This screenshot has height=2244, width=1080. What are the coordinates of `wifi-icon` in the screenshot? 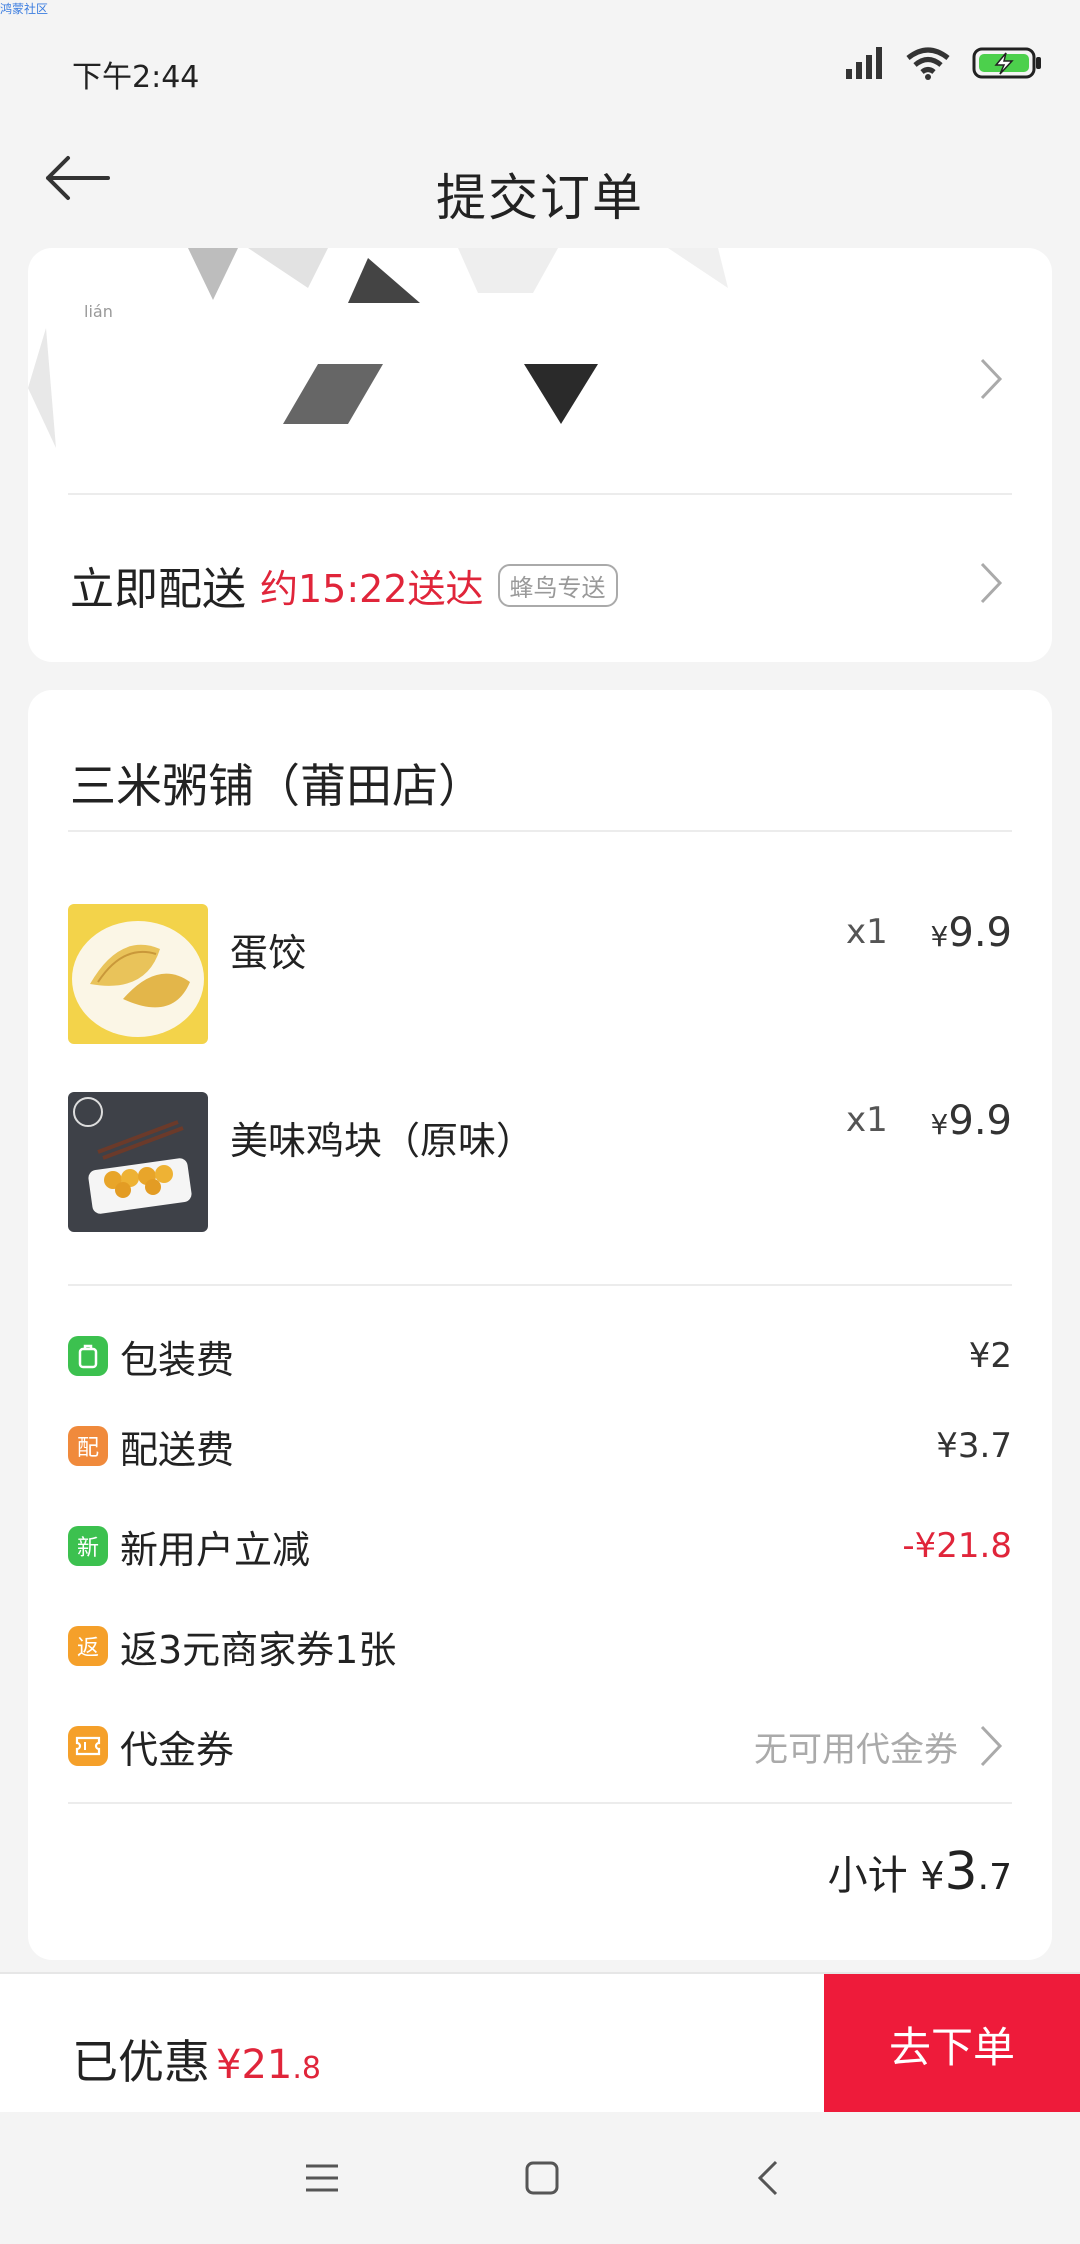 It's located at (928, 63).